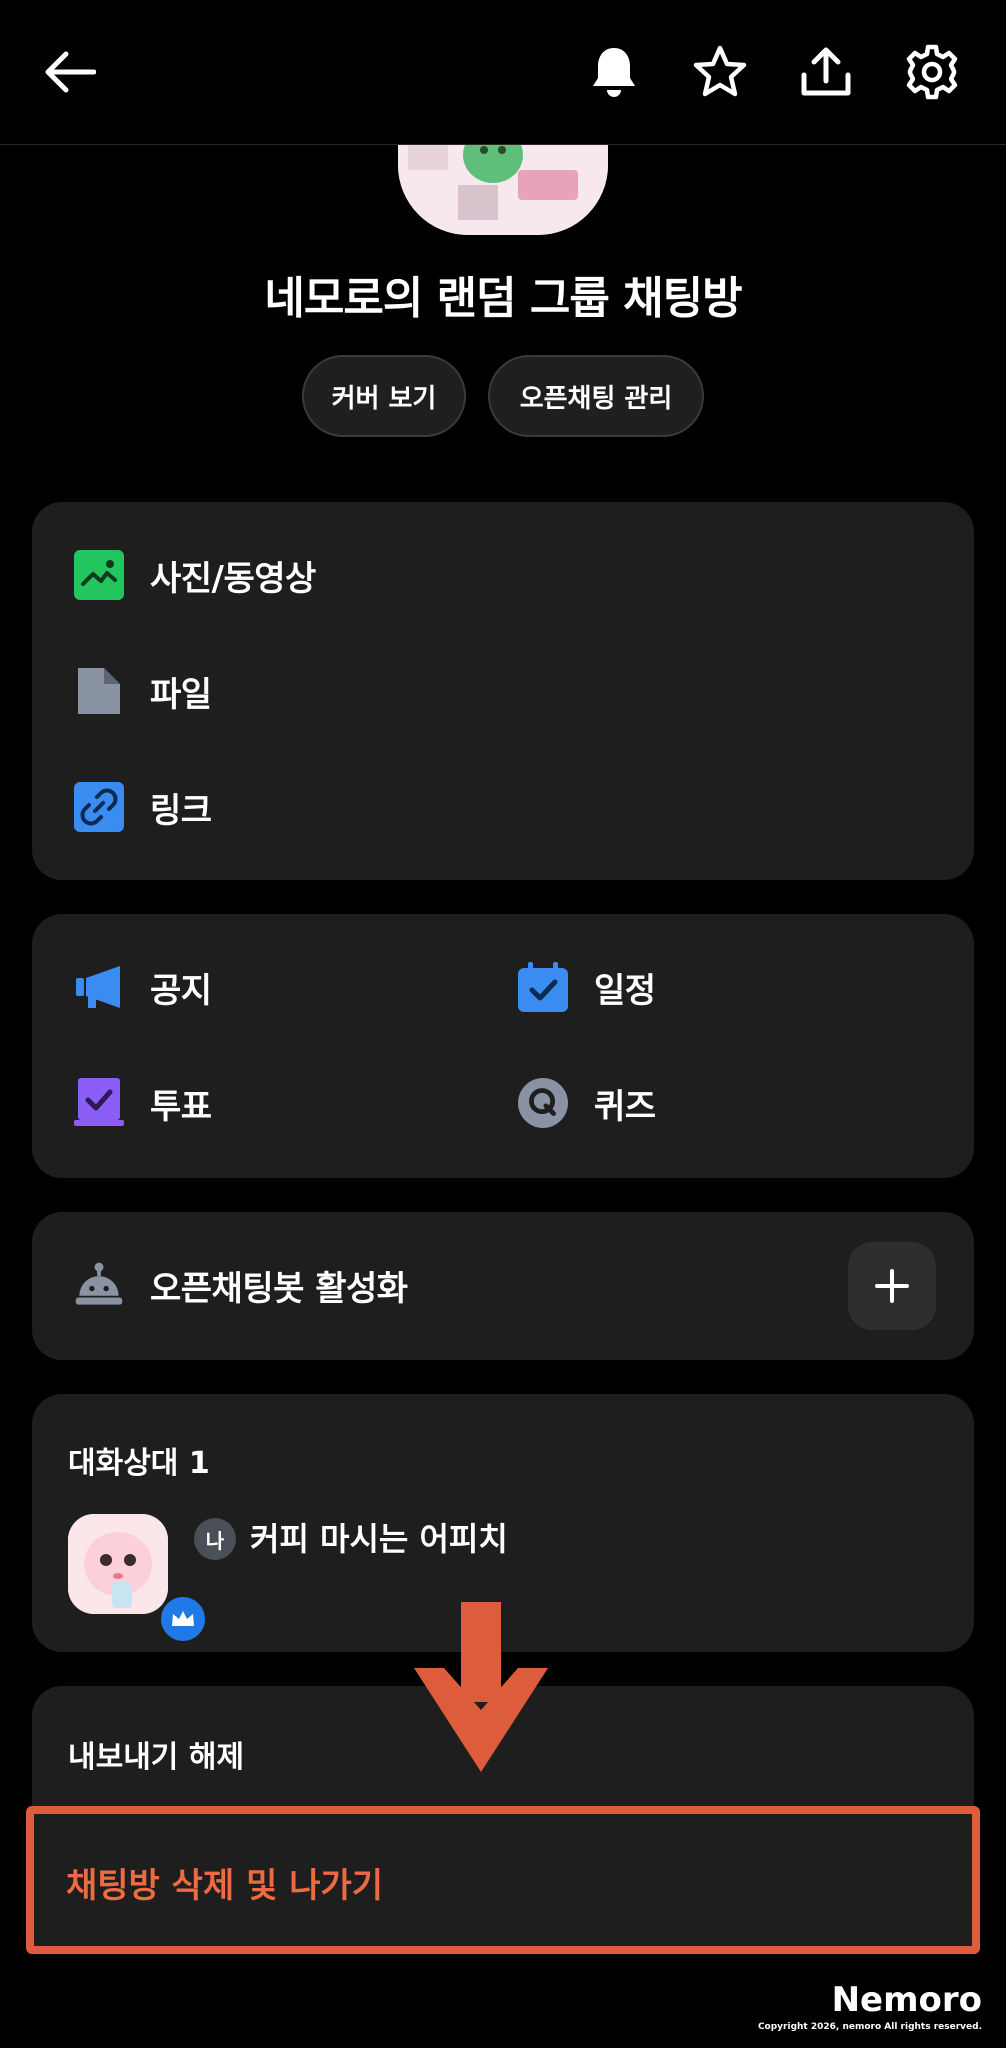  I want to click on calendar-icon, so click(543, 987).